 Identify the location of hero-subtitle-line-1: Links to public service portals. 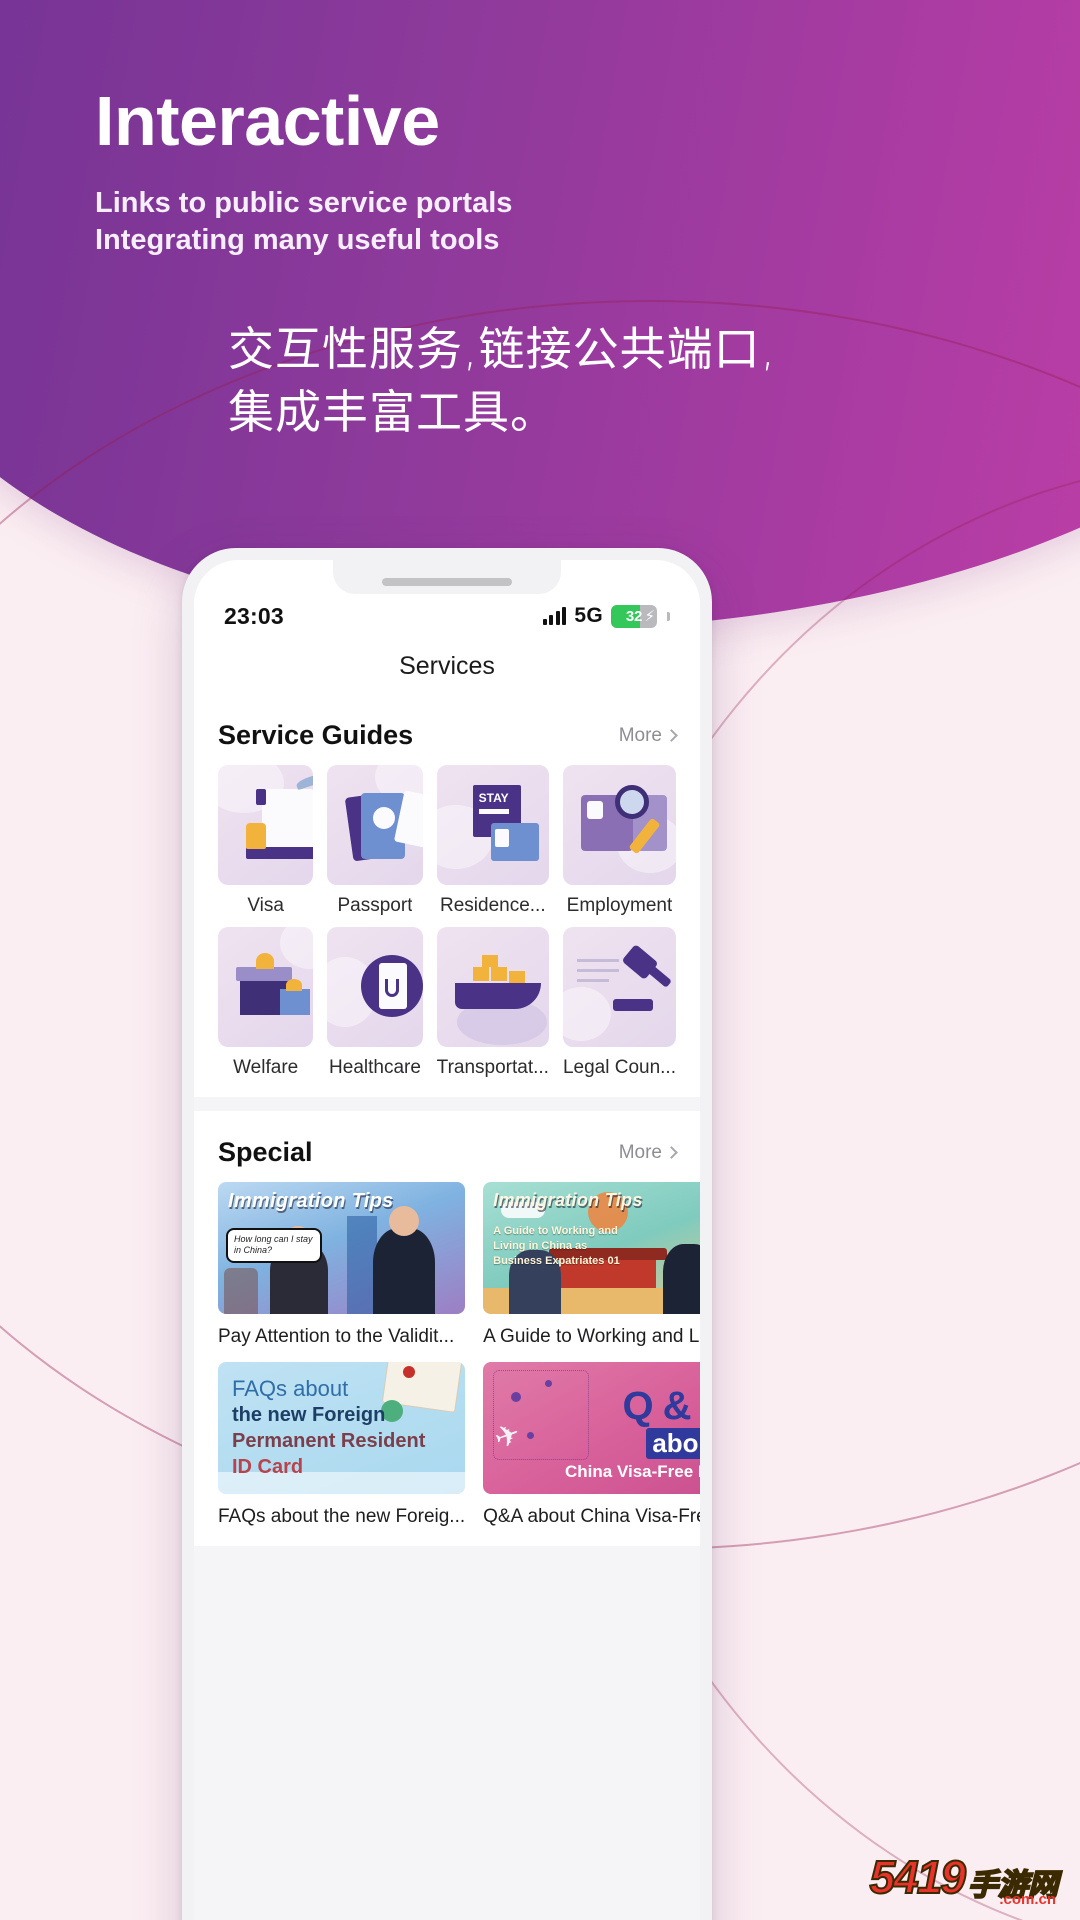
(304, 202).